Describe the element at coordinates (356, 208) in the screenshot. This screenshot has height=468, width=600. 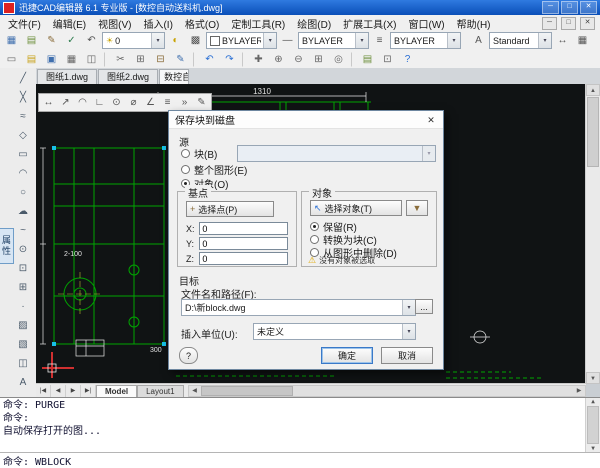
I see `select-objects-button: ↖ 选择对象(T)` at that location.